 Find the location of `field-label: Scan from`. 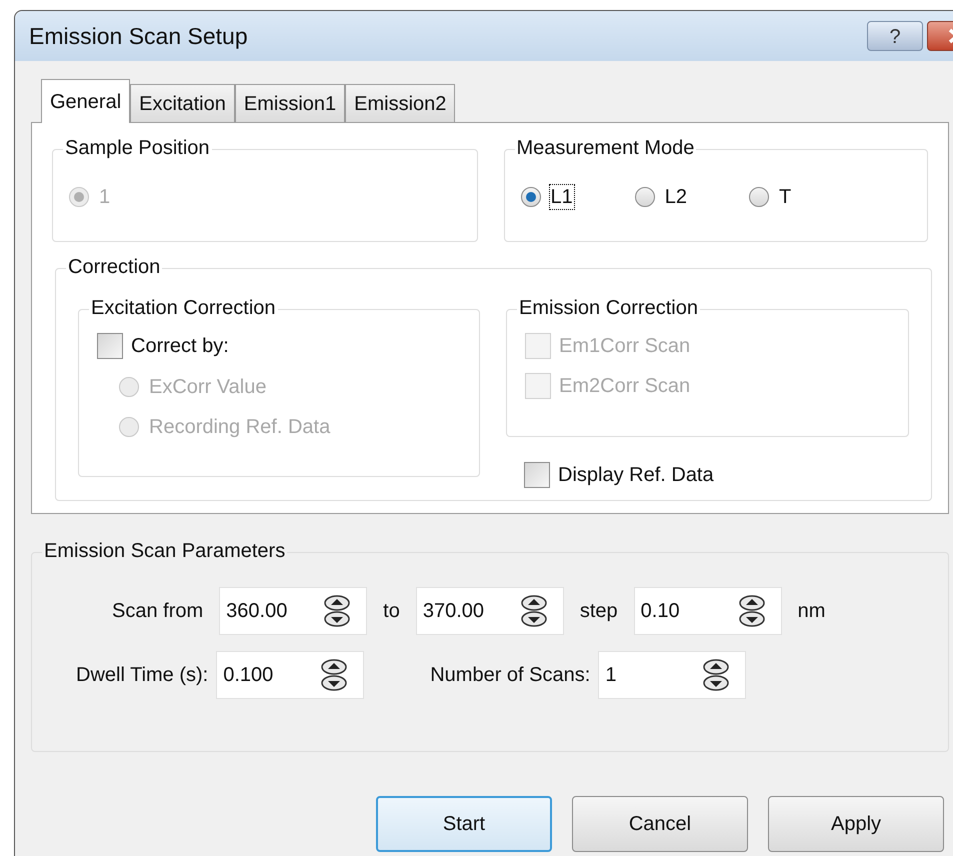

field-label: Scan from is located at coordinates (158, 611).